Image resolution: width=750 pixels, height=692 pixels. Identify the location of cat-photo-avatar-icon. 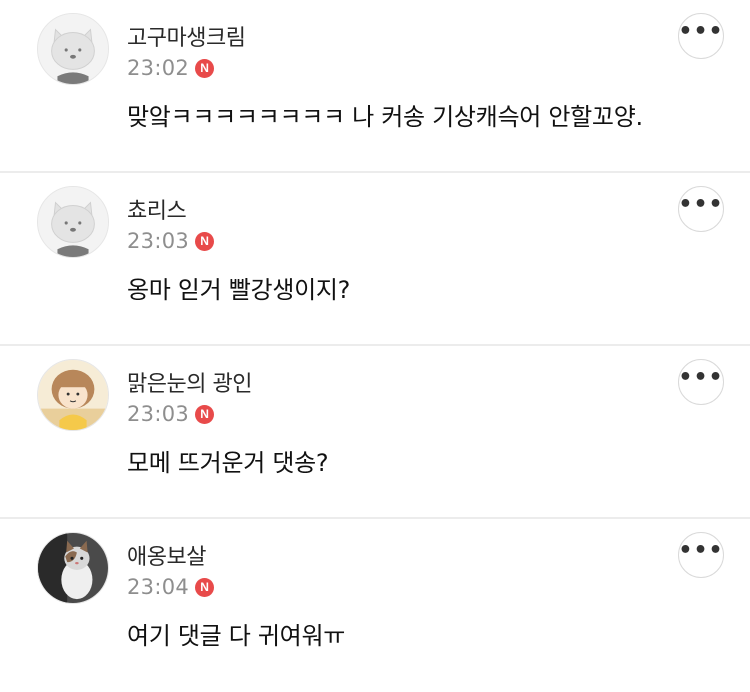
(73, 568).